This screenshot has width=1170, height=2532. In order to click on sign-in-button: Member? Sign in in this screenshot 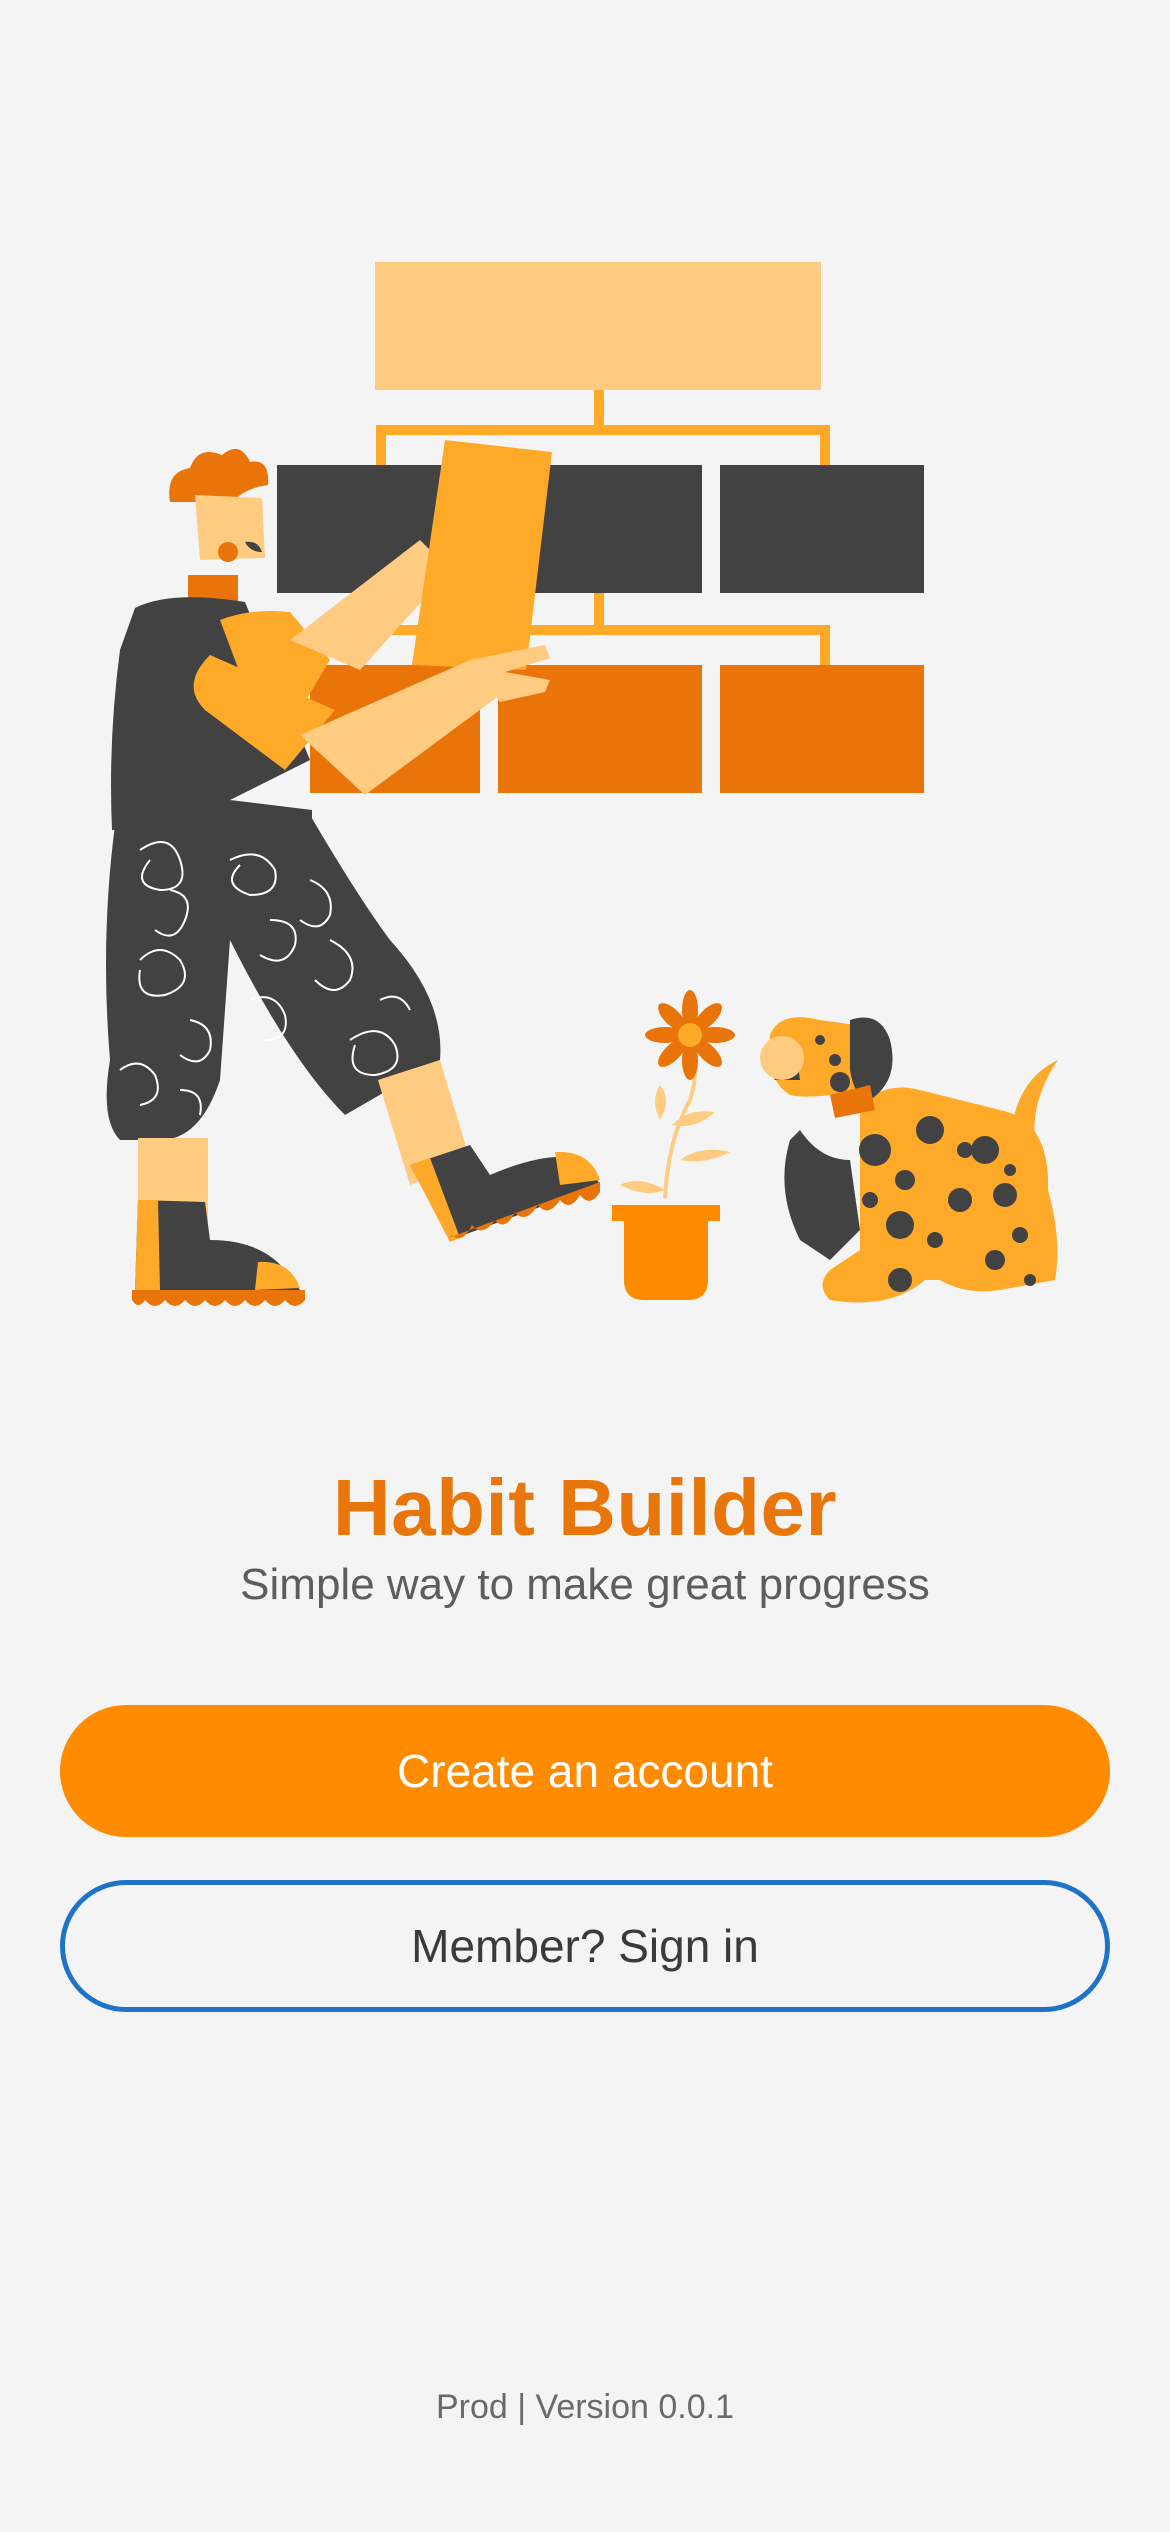, I will do `click(585, 1946)`.